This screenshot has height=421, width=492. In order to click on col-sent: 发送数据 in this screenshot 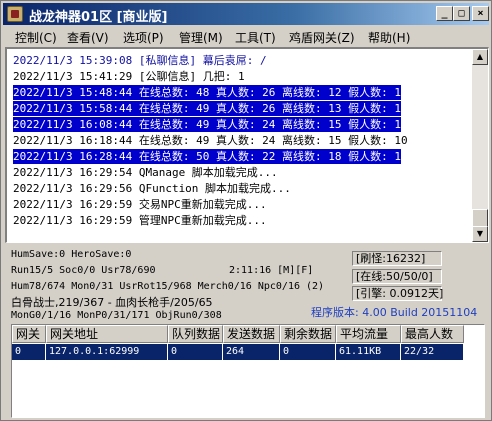, I will do `click(251, 334)`.